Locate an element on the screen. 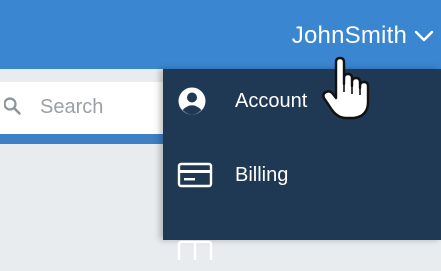  id-card-icon is located at coordinates (195, 250).